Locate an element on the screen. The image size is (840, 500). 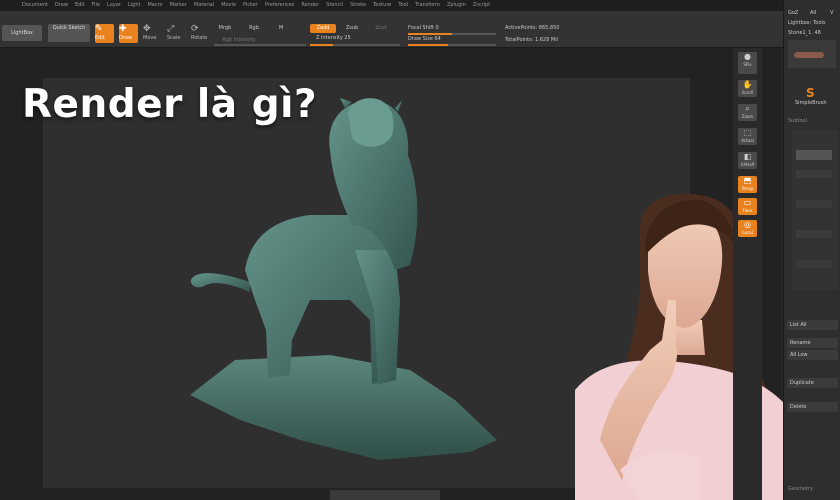
subtool-list is located at coordinates (815, 210).